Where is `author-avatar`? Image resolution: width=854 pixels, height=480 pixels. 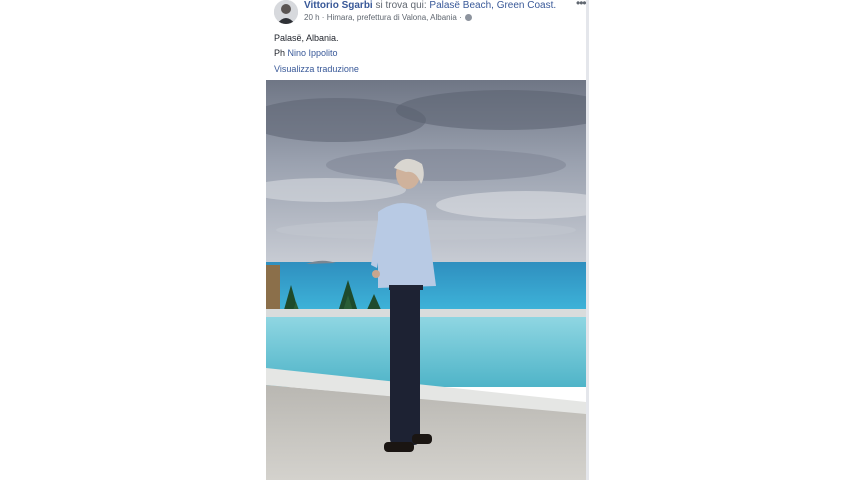 author-avatar is located at coordinates (286, 12).